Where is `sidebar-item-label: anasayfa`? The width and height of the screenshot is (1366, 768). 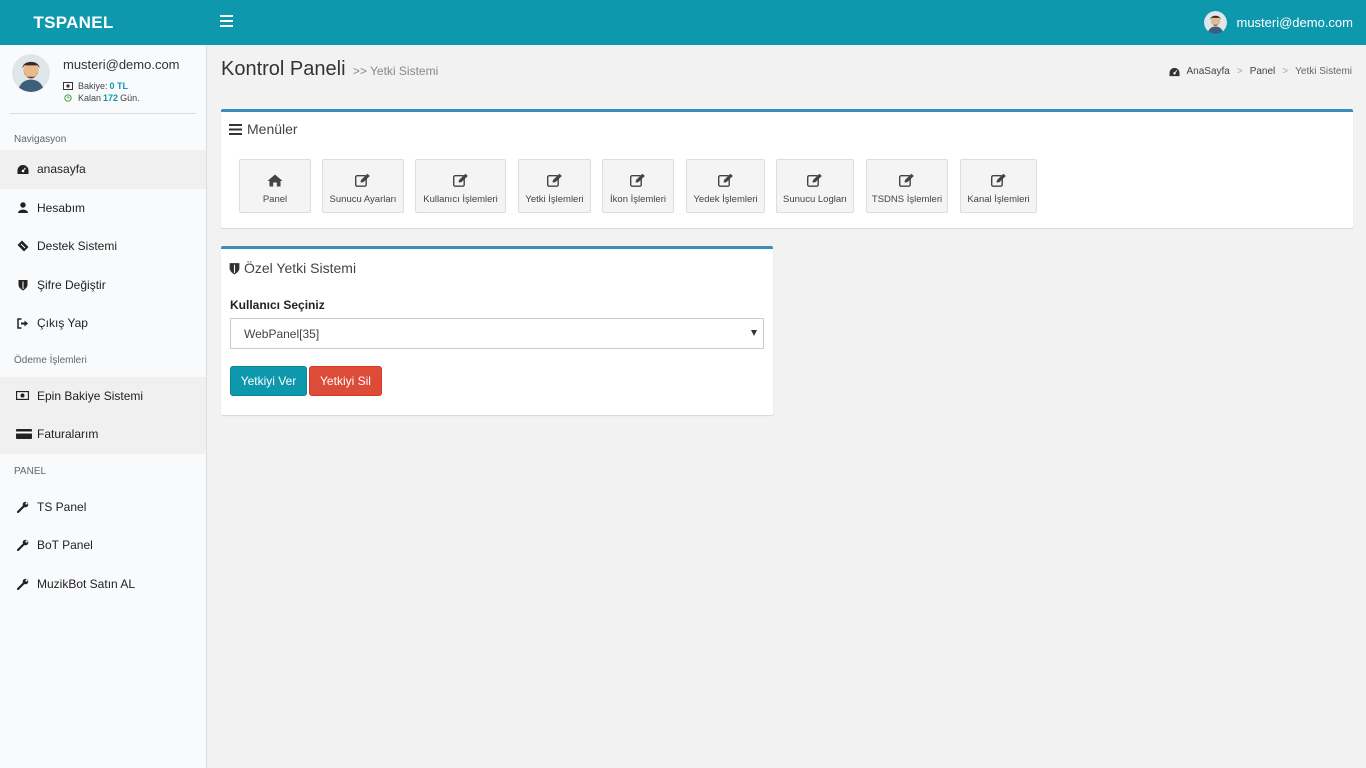
sidebar-item-label: anasayfa is located at coordinates (61, 169).